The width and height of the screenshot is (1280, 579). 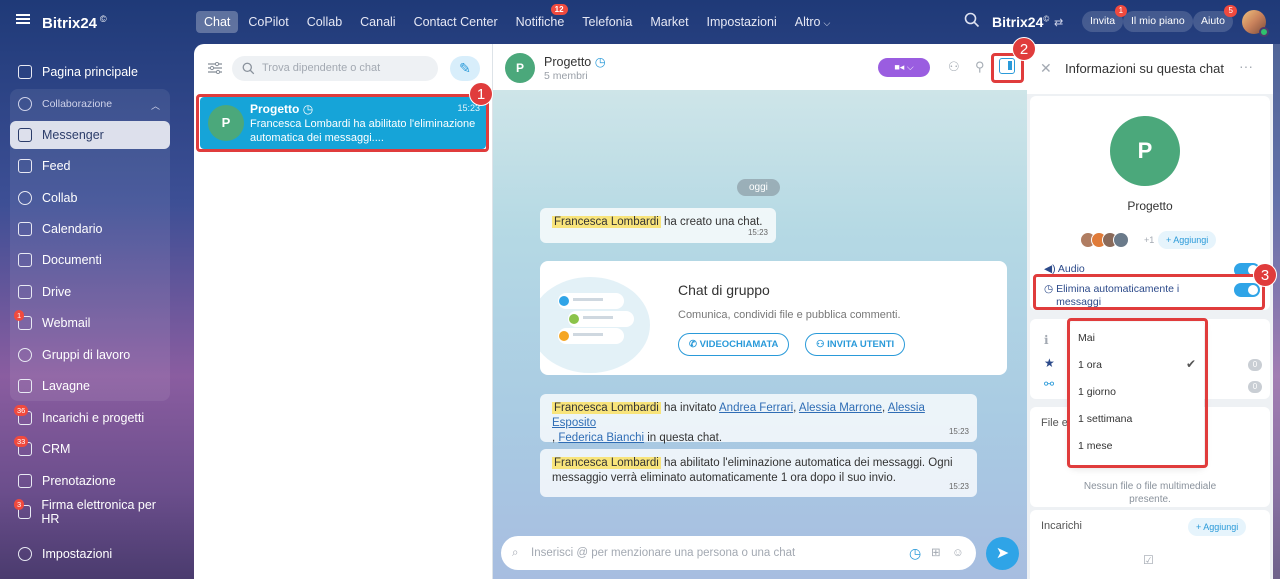 I want to click on sidebar-item-gruppi: Gruppi di lavoro, so click(x=90, y=355).